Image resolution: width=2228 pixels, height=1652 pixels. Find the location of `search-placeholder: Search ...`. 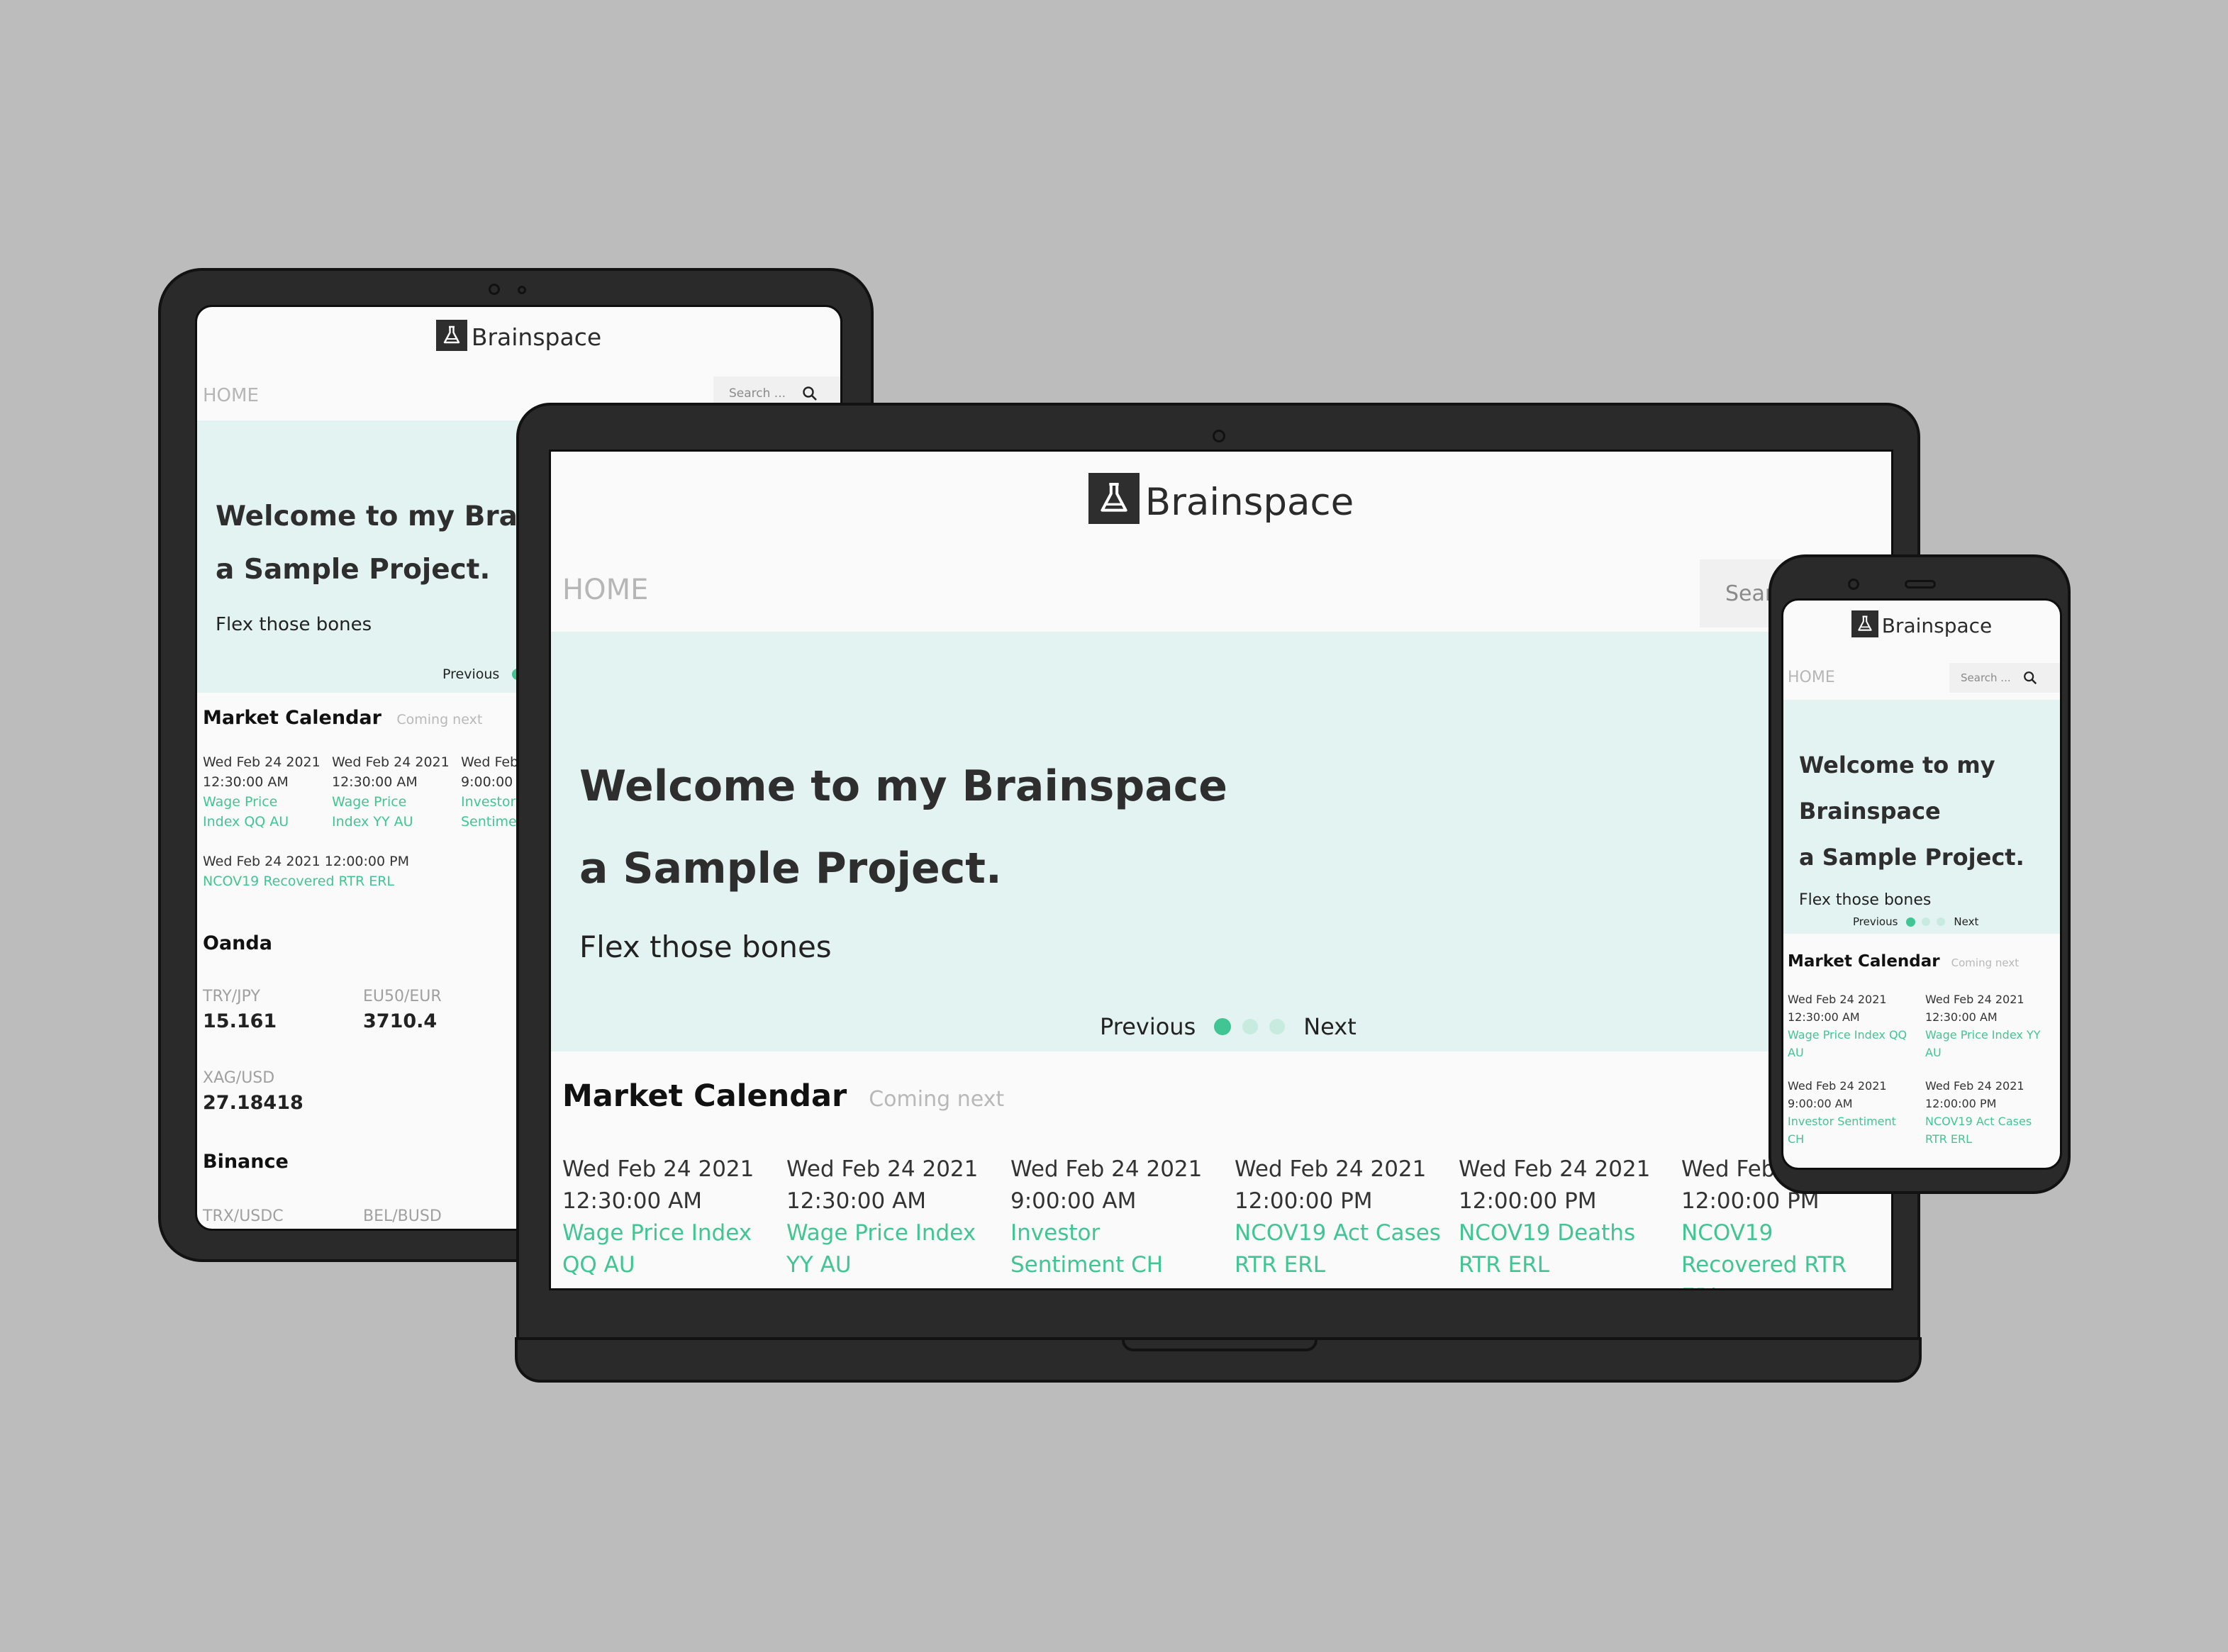

search-placeholder: Search ... is located at coordinates (757, 394).